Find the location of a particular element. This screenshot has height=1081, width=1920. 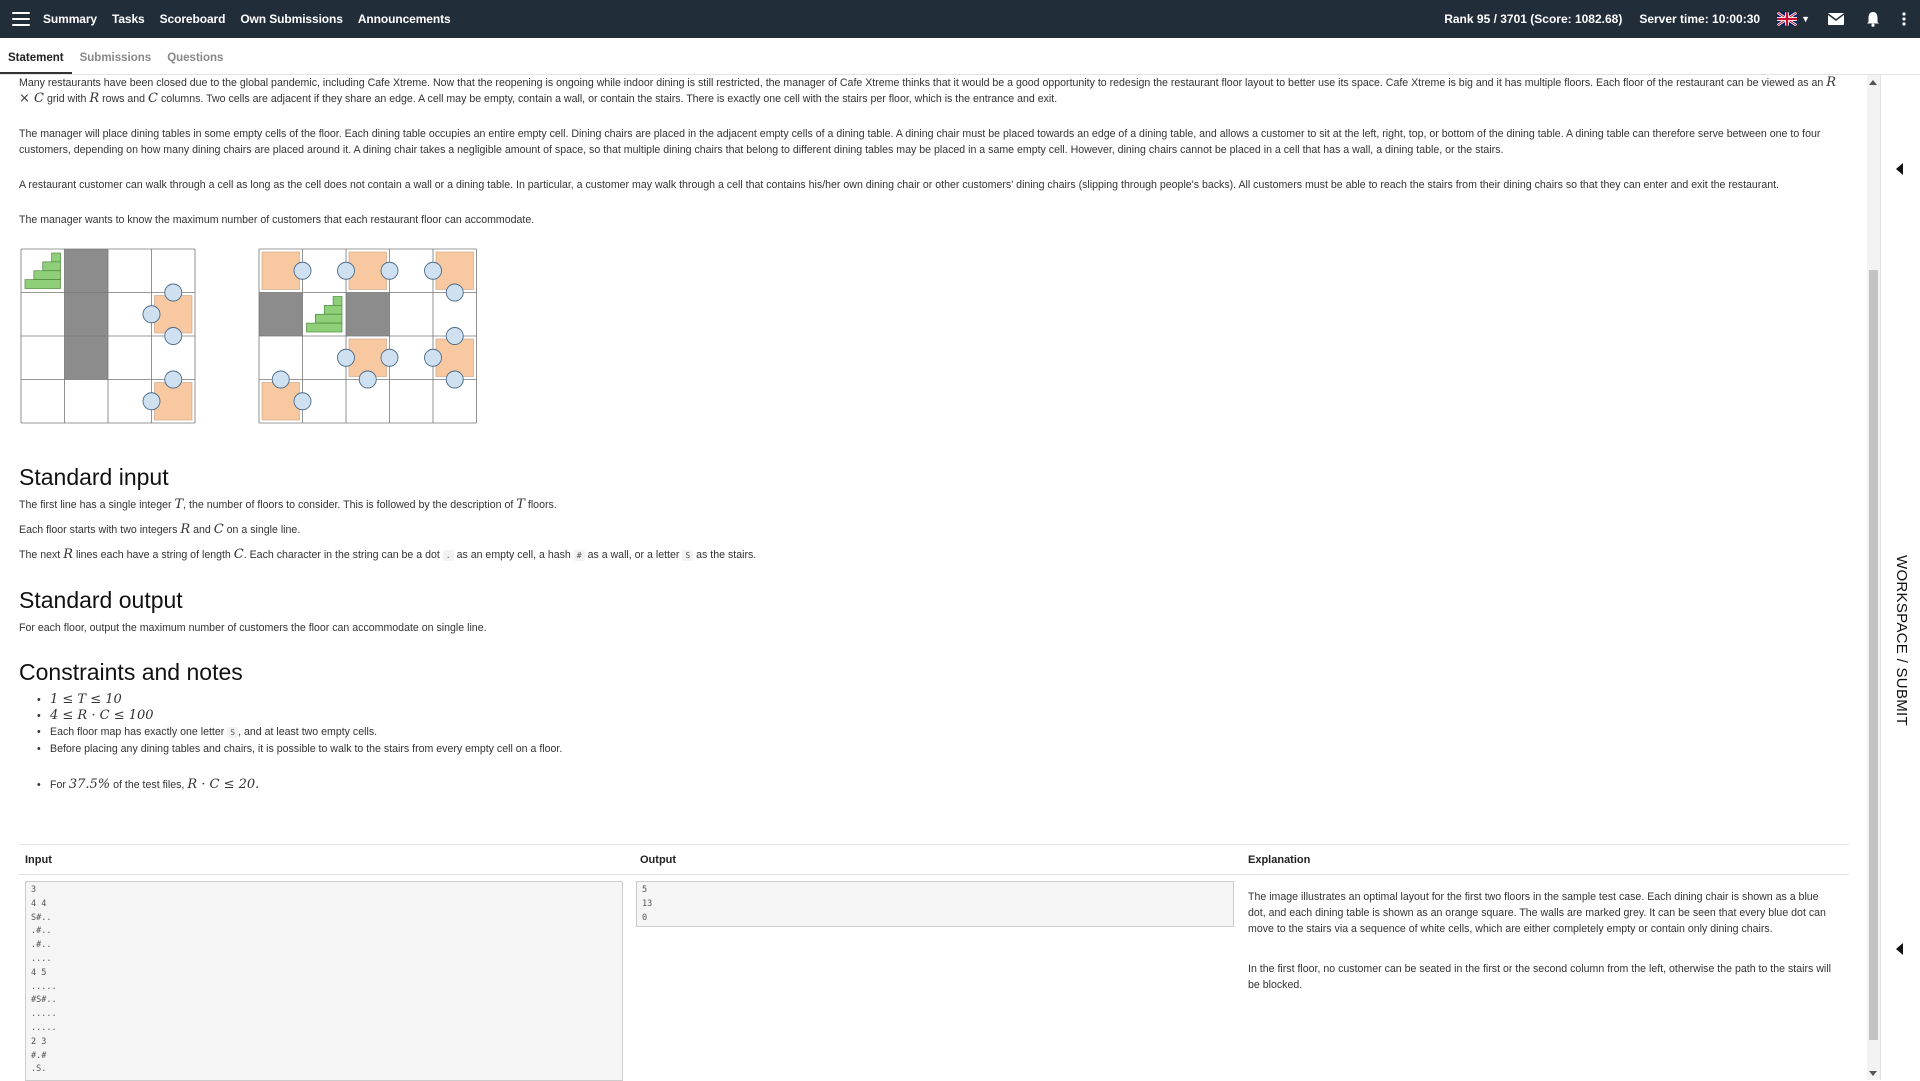

nav-summary: Summary is located at coordinates (70, 19).